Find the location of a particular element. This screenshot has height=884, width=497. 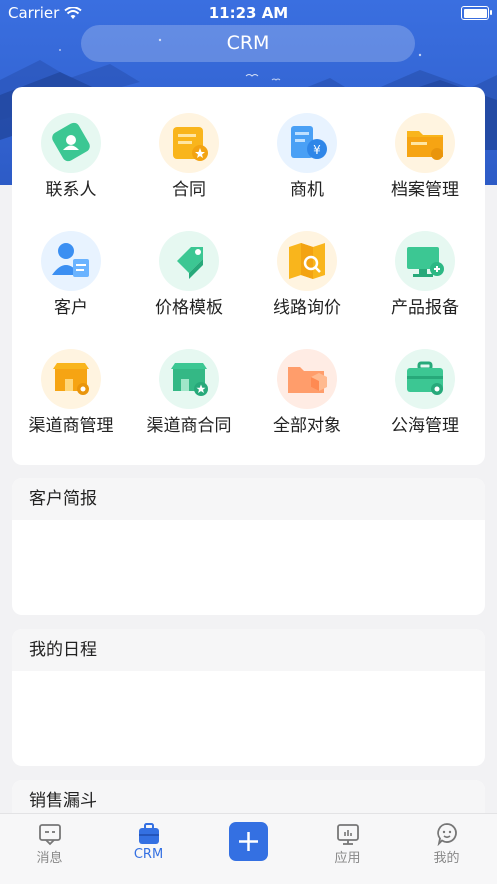

tab-crm: CRM is located at coordinates (148, 849).